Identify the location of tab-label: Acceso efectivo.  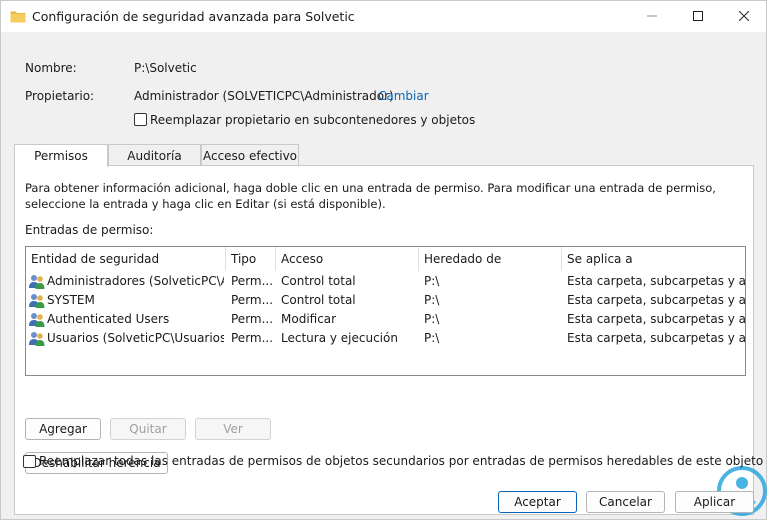
(250, 155).